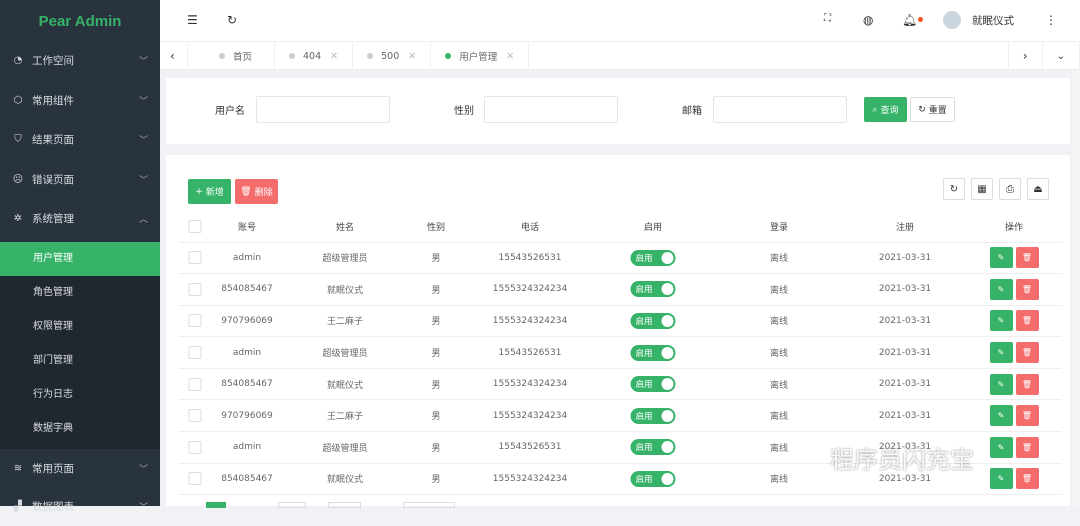 This screenshot has width=1080, height=526. What do you see at coordinates (1025, 56) in the screenshot?
I see `tabs-next-button: ›` at bounding box center [1025, 56].